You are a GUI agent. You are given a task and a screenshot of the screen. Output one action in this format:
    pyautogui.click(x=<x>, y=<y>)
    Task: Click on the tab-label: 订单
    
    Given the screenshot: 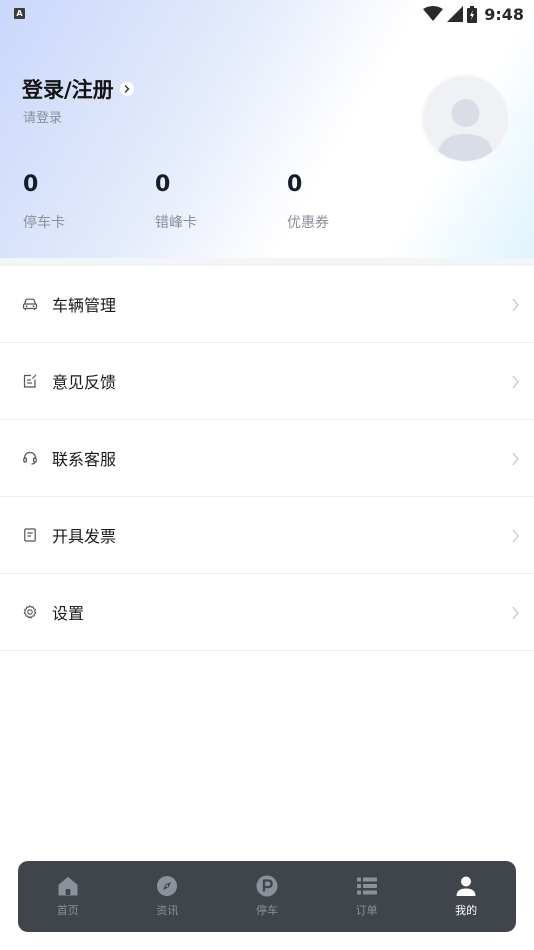 What is the action you would take?
    pyautogui.click(x=366, y=910)
    